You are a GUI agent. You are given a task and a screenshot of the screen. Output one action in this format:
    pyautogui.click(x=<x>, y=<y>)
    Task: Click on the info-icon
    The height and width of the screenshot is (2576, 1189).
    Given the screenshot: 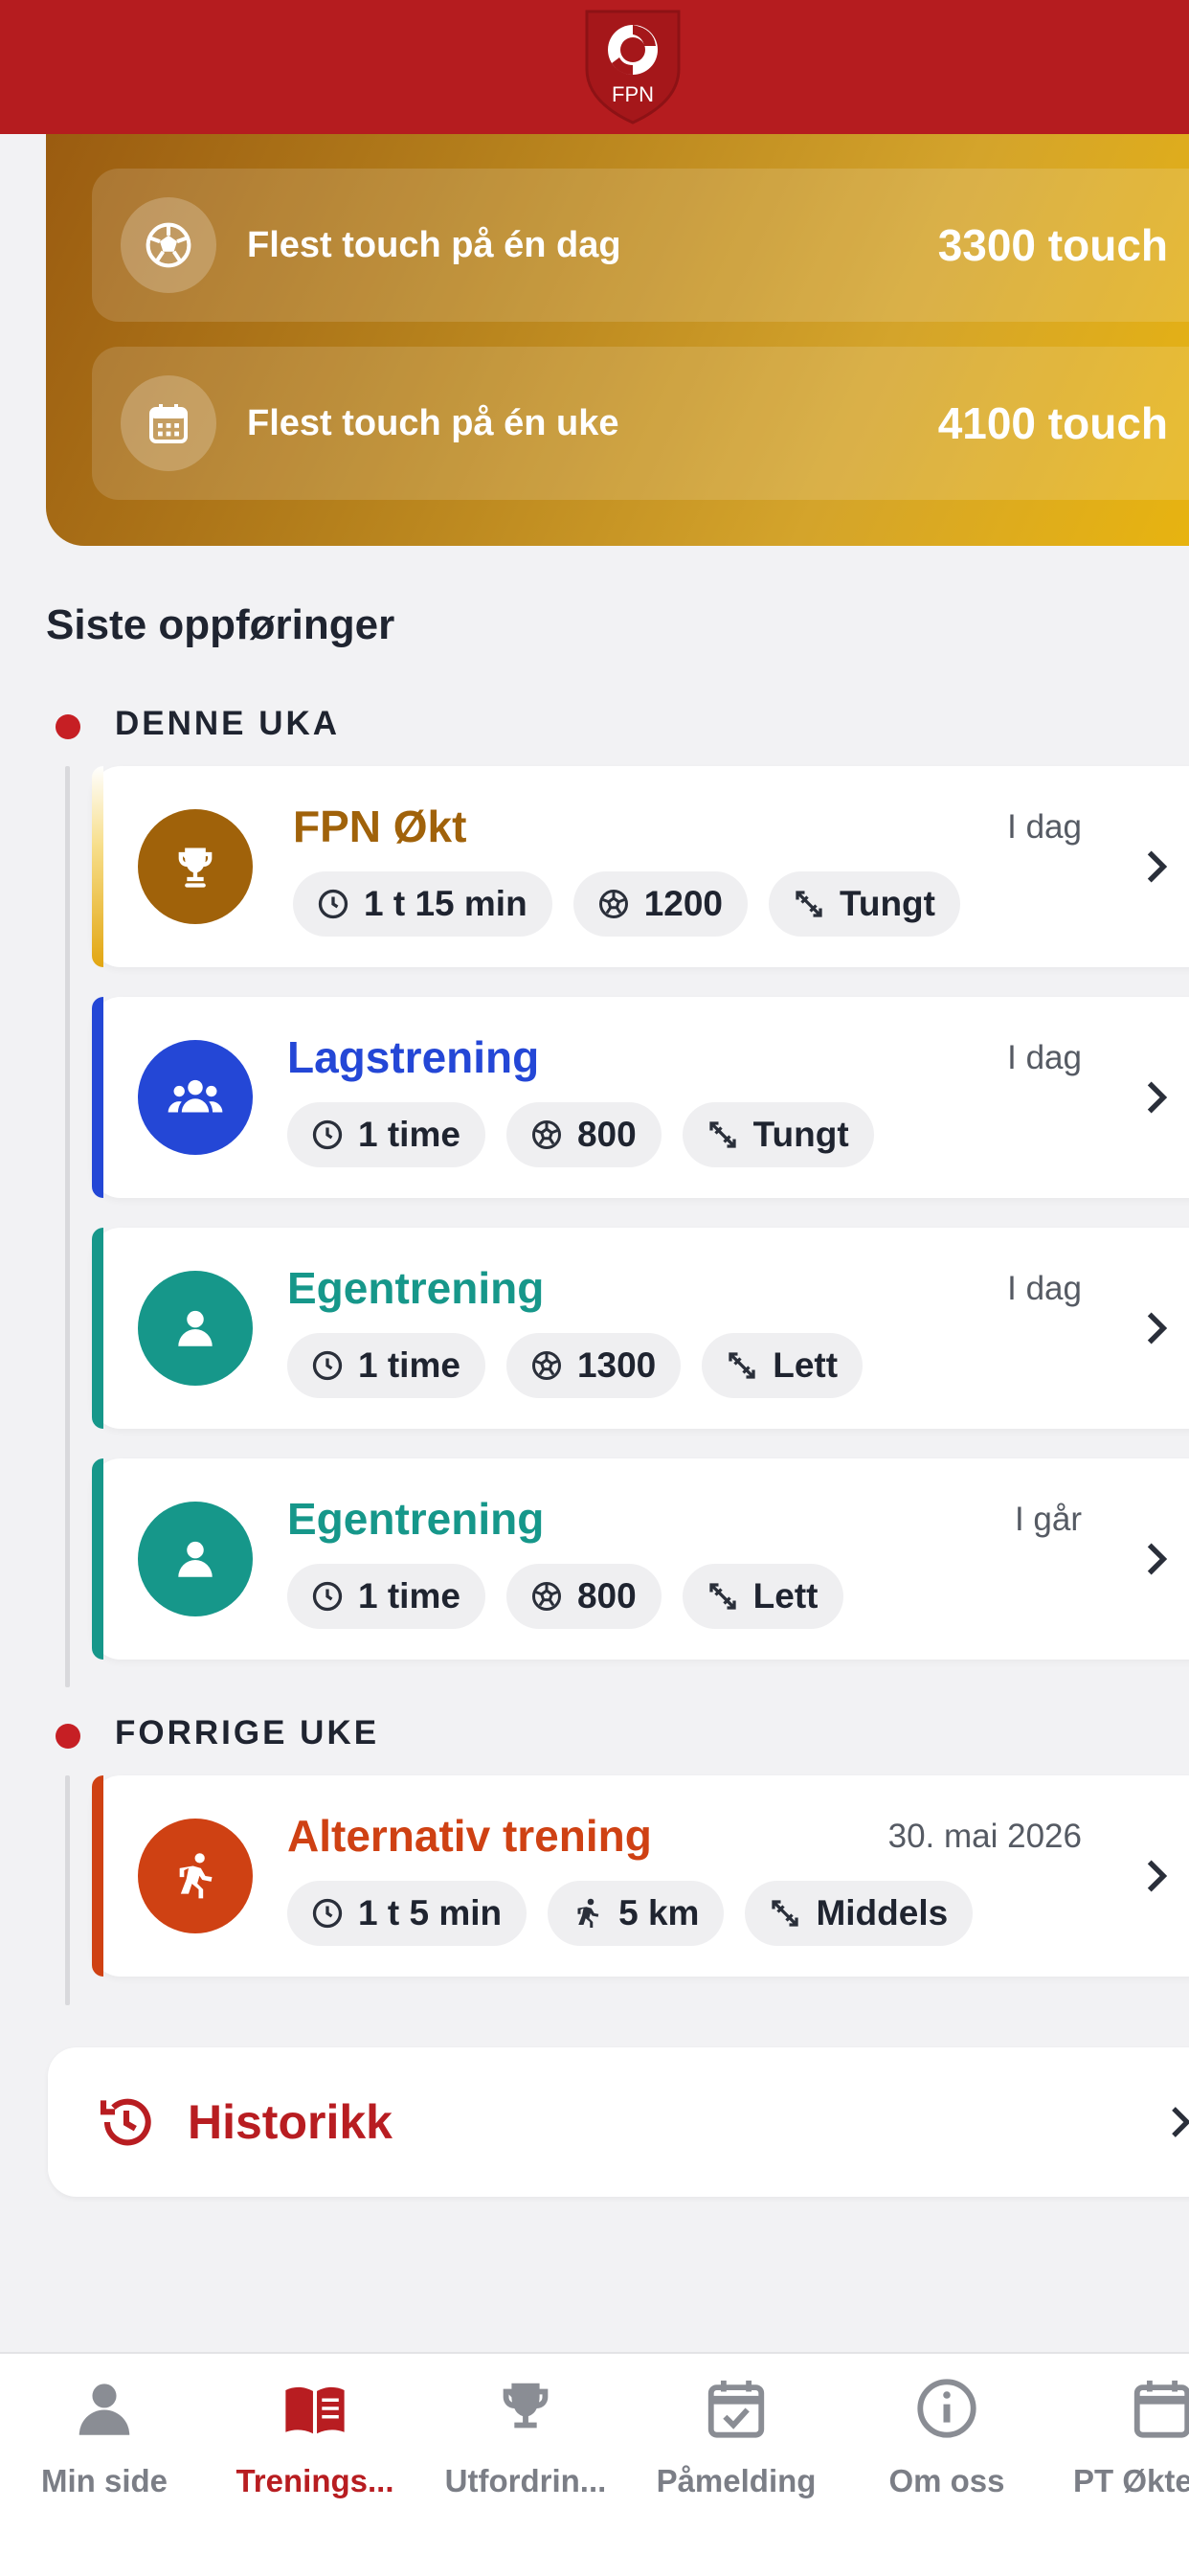 What is the action you would take?
    pyautogui.click(x=946, y=2408)
    